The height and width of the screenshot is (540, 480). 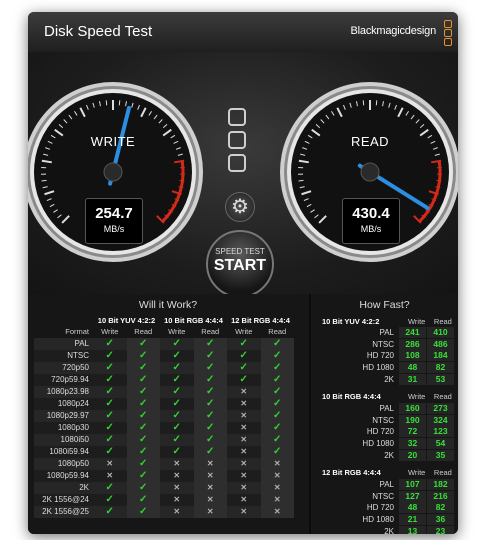 What do you see at coordinates (412, 529) in the screenshot?
I see `speed-write-value: 13` at bounding box center [412, 529].